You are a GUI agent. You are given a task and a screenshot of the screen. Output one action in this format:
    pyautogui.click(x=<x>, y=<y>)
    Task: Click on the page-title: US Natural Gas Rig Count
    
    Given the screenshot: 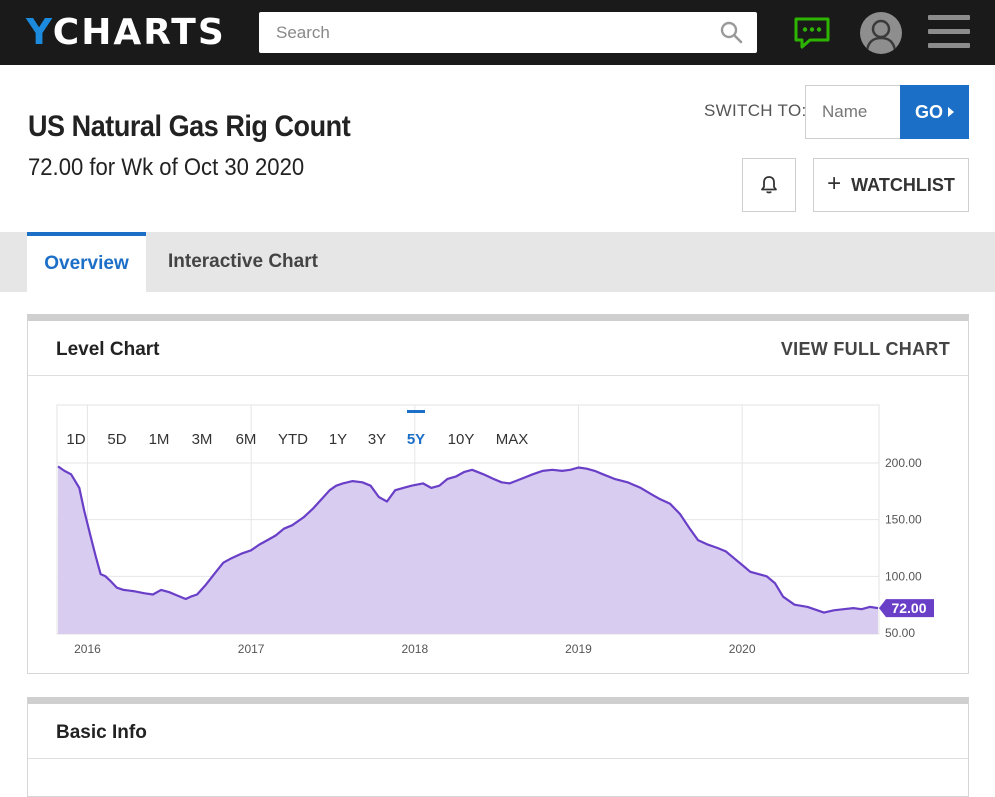 What is the action you would take?
    pyautogui.click(x=189, y=126)
    